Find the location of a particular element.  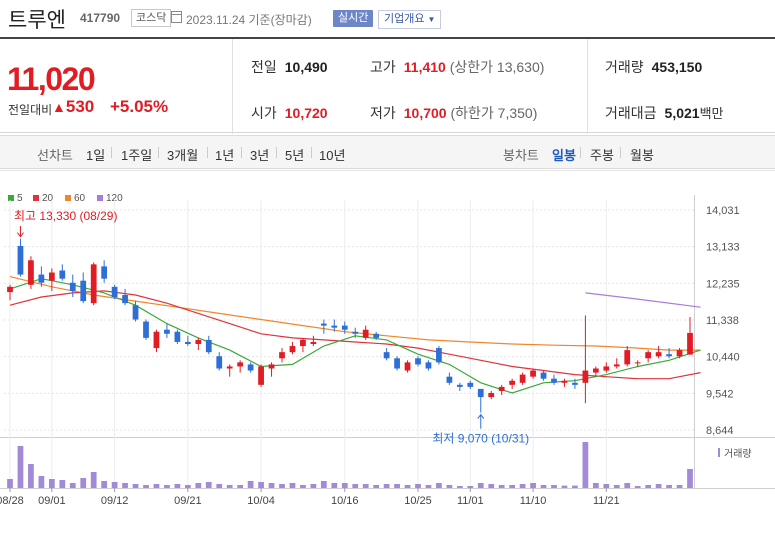

stock-name: 트루엔 is located at coordinates (37, 20).